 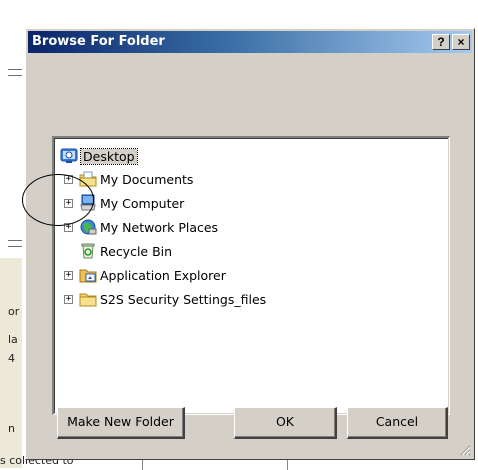 I want to click on annotation-circle, so click(x=58, y=200).